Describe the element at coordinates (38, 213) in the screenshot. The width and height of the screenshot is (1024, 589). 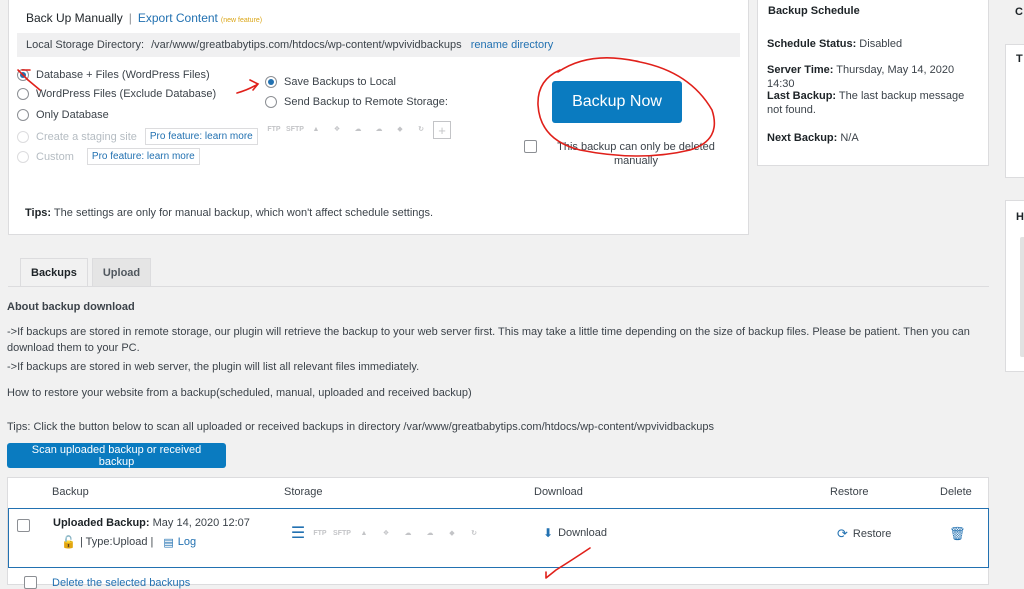
I see `manual-tips-bold: Tips:` at that location.